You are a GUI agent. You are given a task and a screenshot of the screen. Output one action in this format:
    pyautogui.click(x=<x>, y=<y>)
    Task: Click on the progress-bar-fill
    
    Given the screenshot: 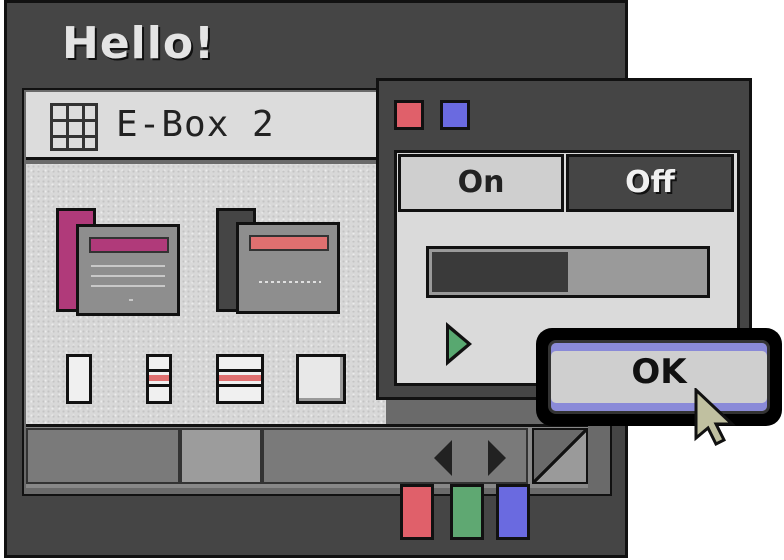 What is the action you would take?
    pyautogui.click(x=500, y=272)
    